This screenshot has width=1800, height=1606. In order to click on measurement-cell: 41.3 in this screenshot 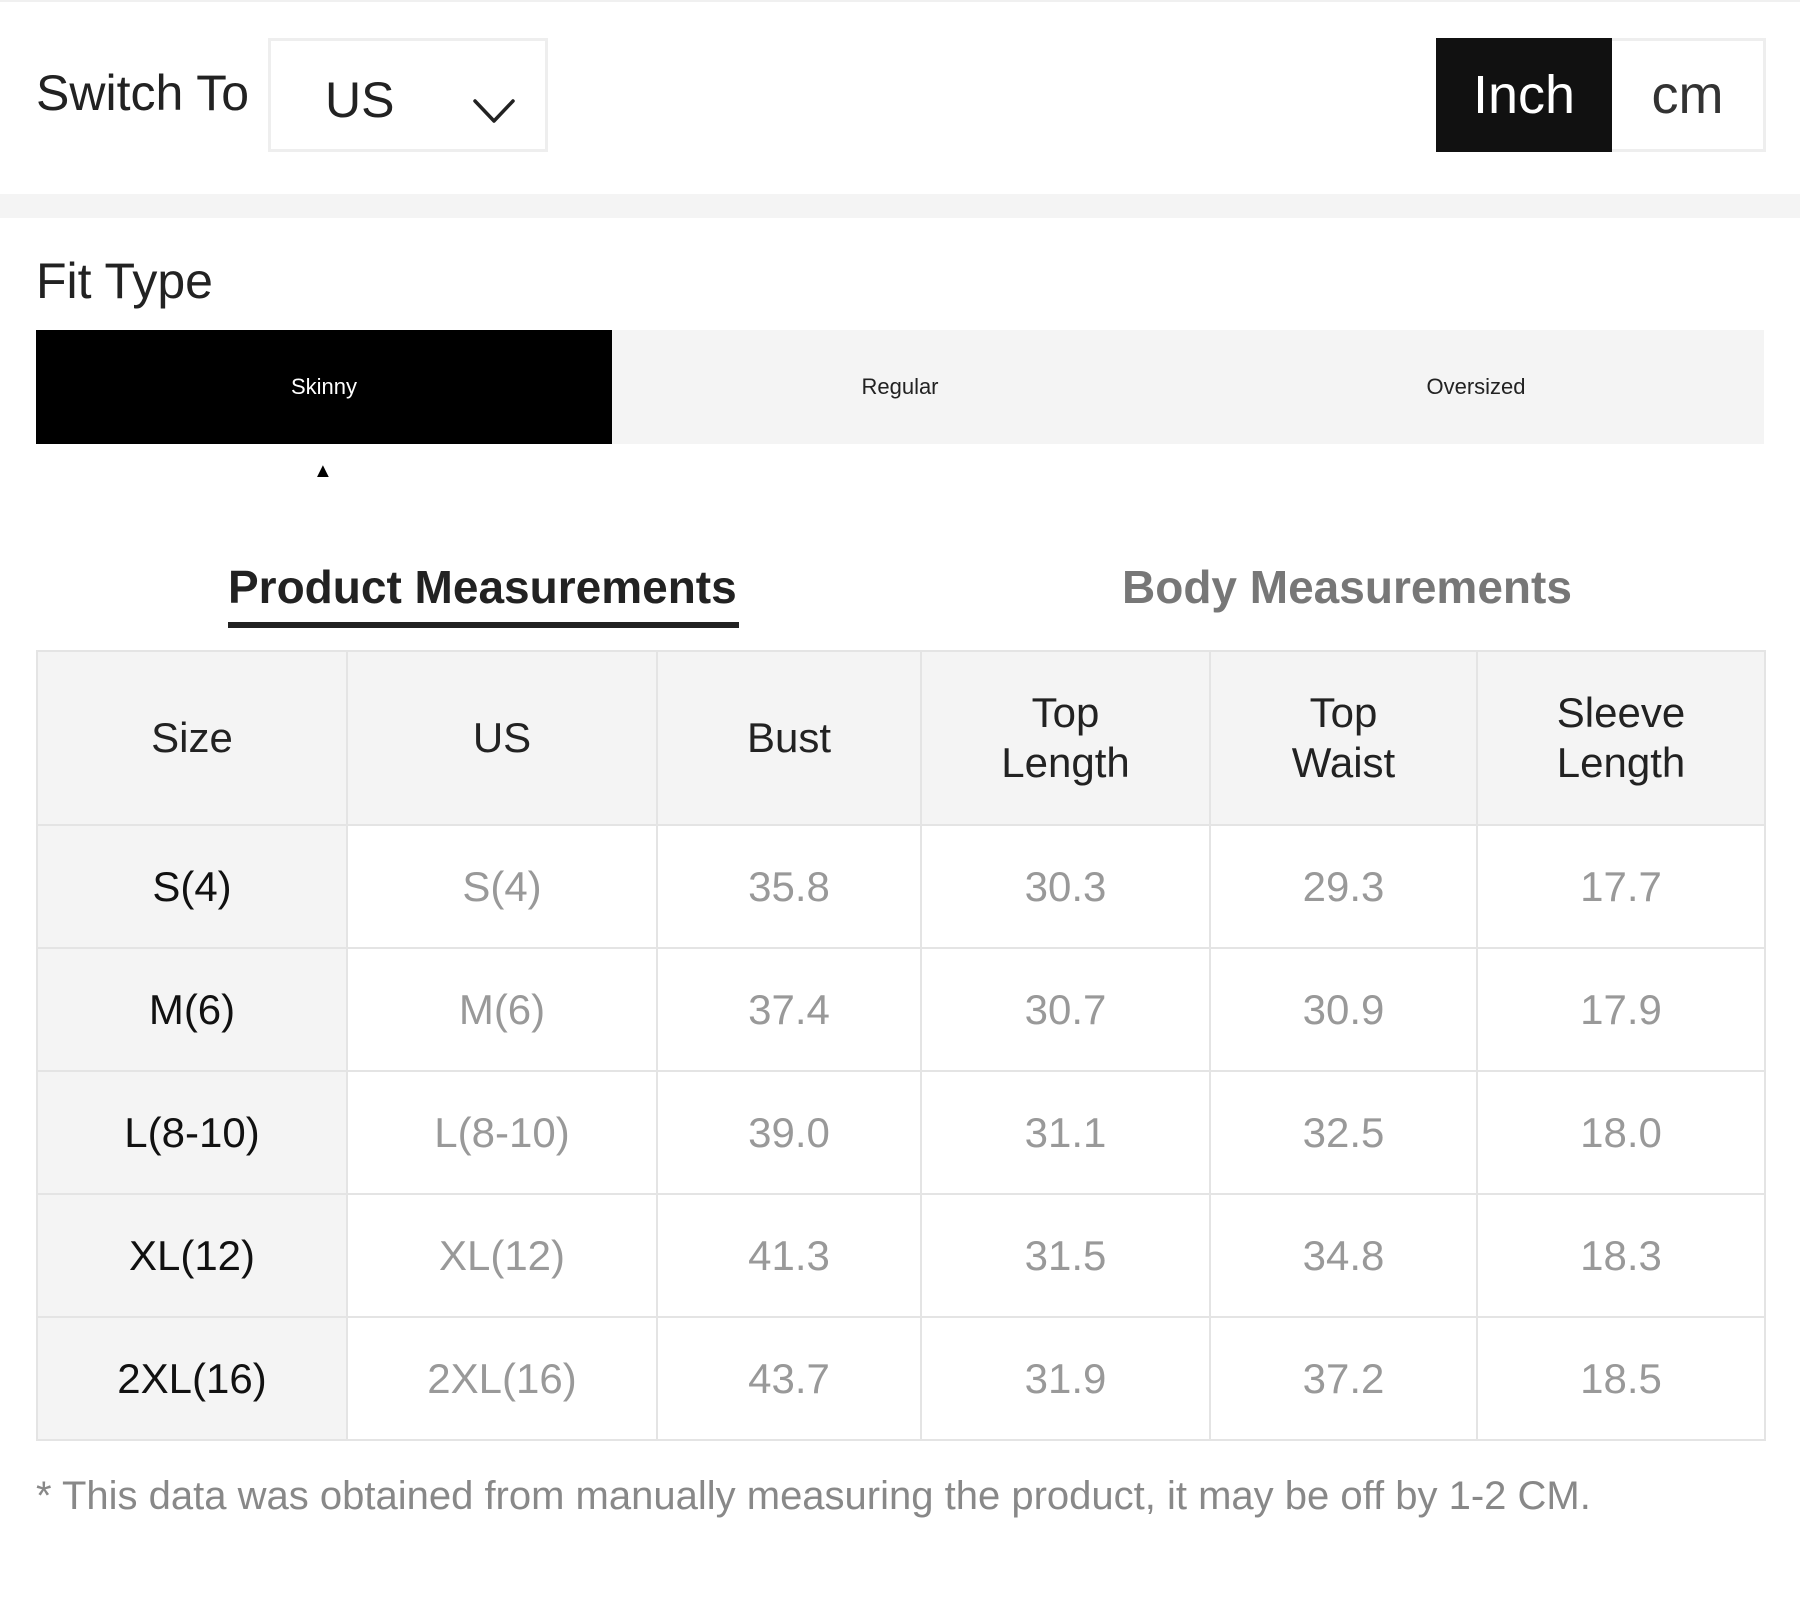, I will do `click(789, 1255)`.